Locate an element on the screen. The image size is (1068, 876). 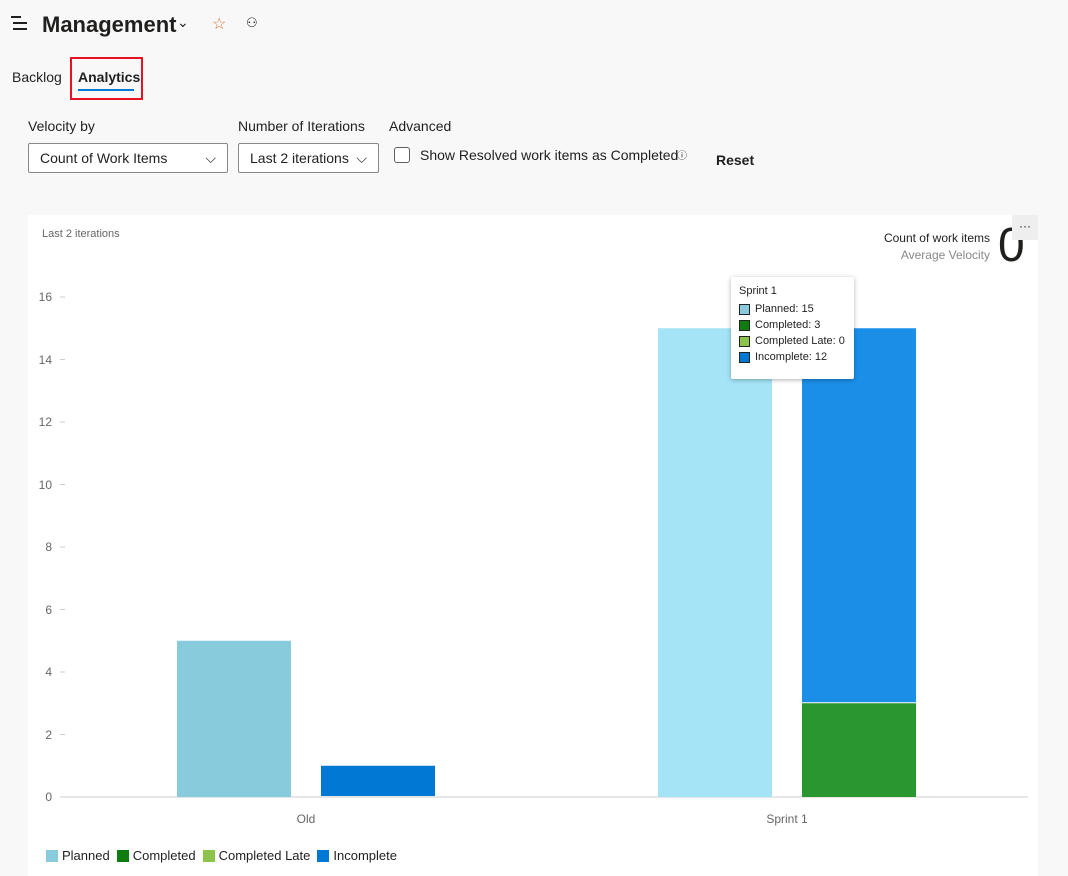
tooltip-title: Sprint 1 is located at coordinates (758, 291).